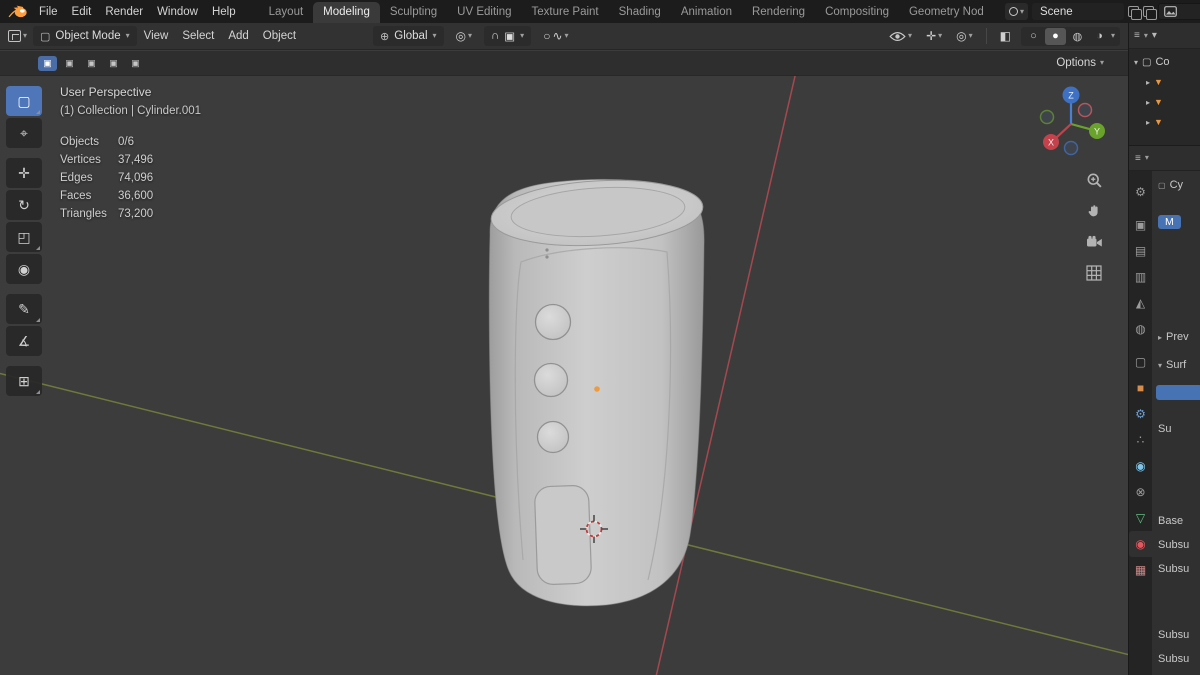  Describe the element at coordinates (1169, 222) in the screenshot. I see `new-material-button: M` at that location.